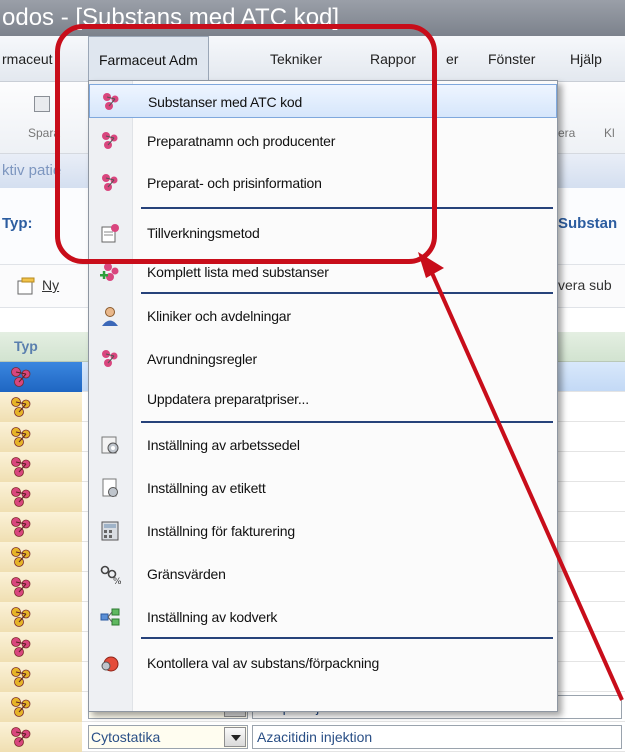  Describe the element at coordinates (42, 104) in the screenshot. I see `save-icon` at that location.